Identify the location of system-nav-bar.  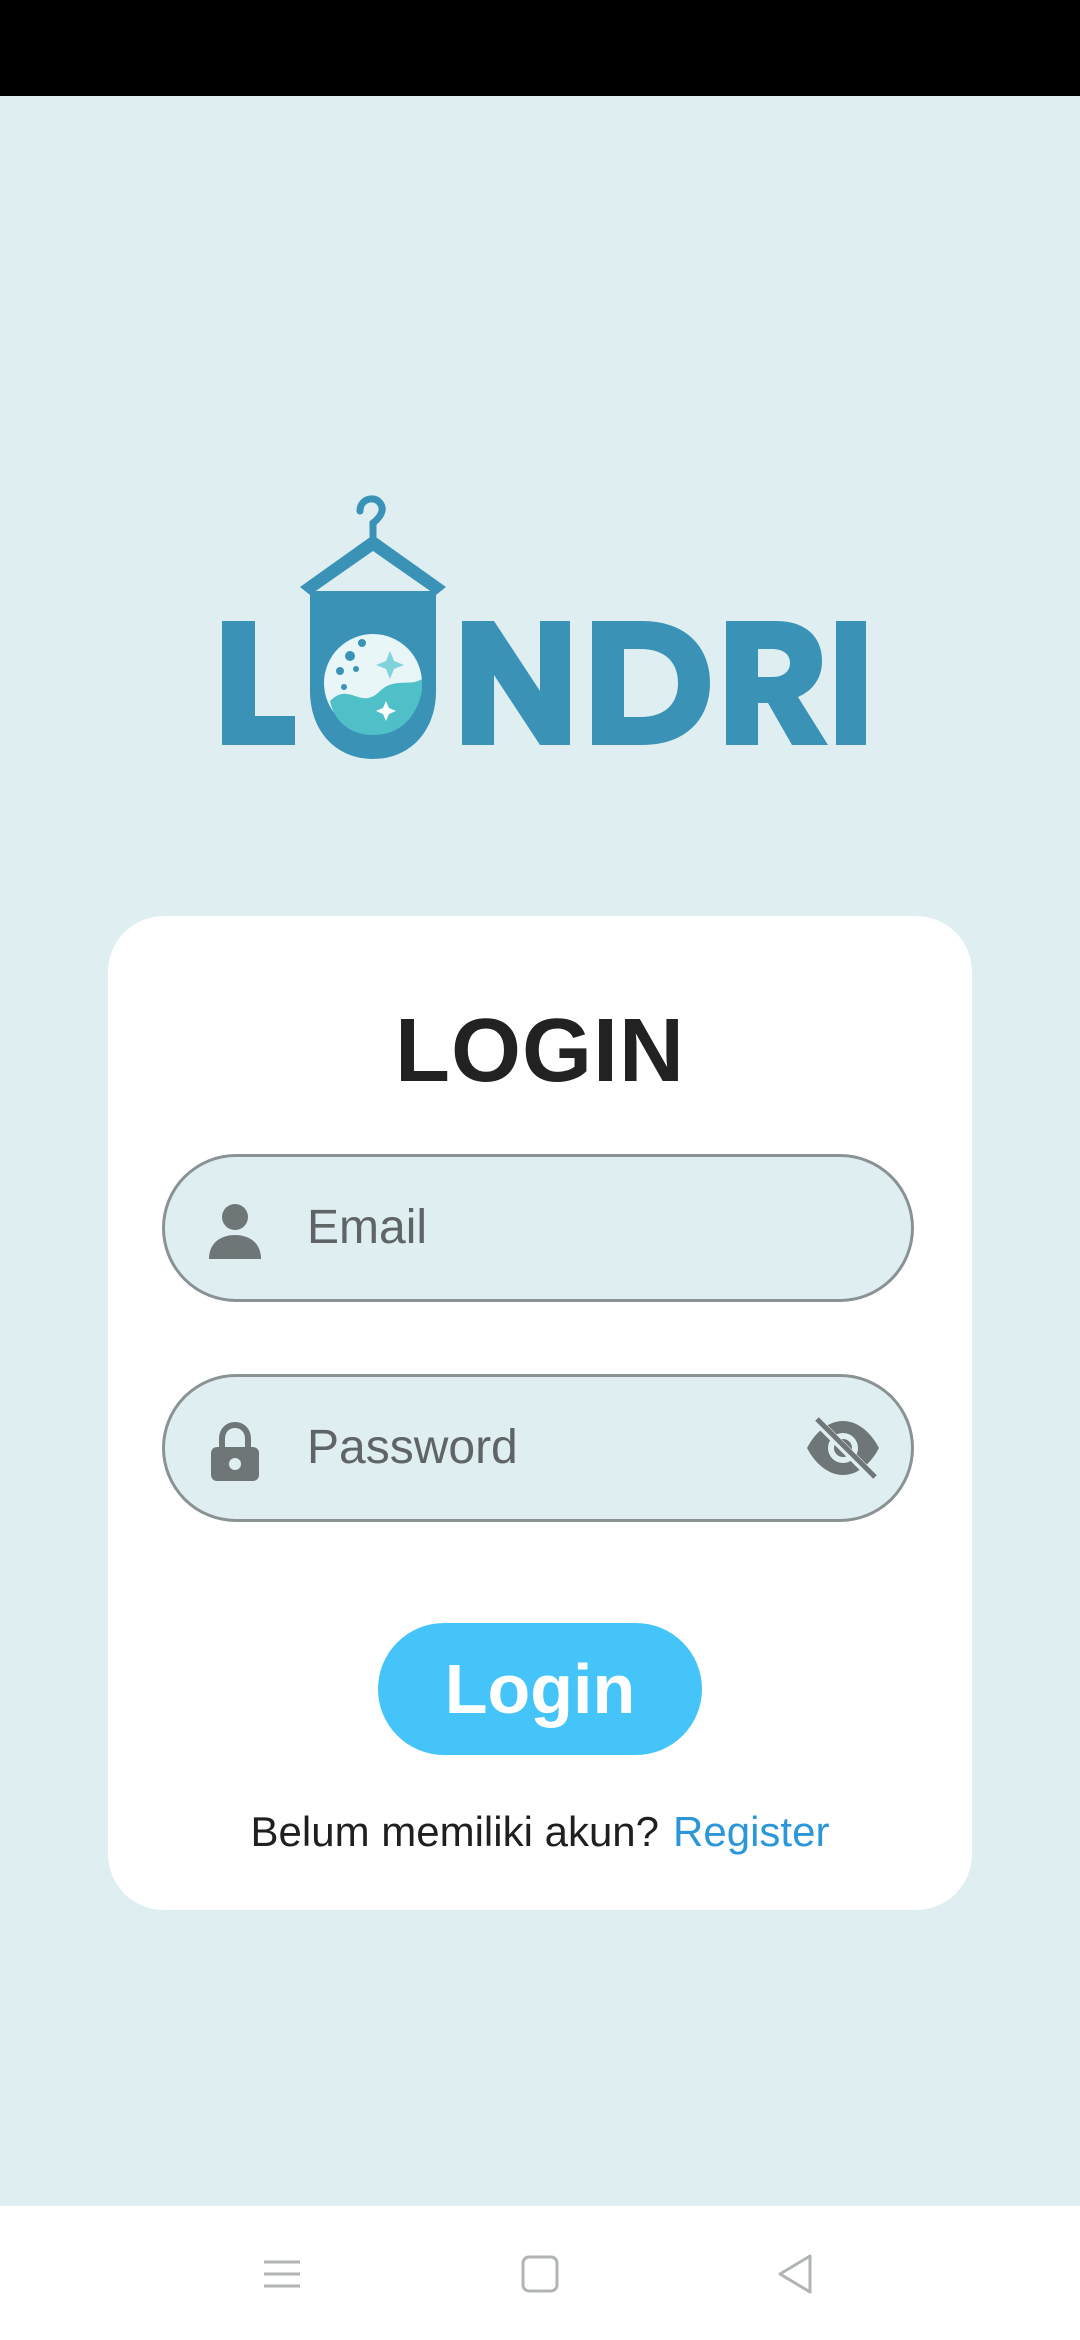
(540, 2273).